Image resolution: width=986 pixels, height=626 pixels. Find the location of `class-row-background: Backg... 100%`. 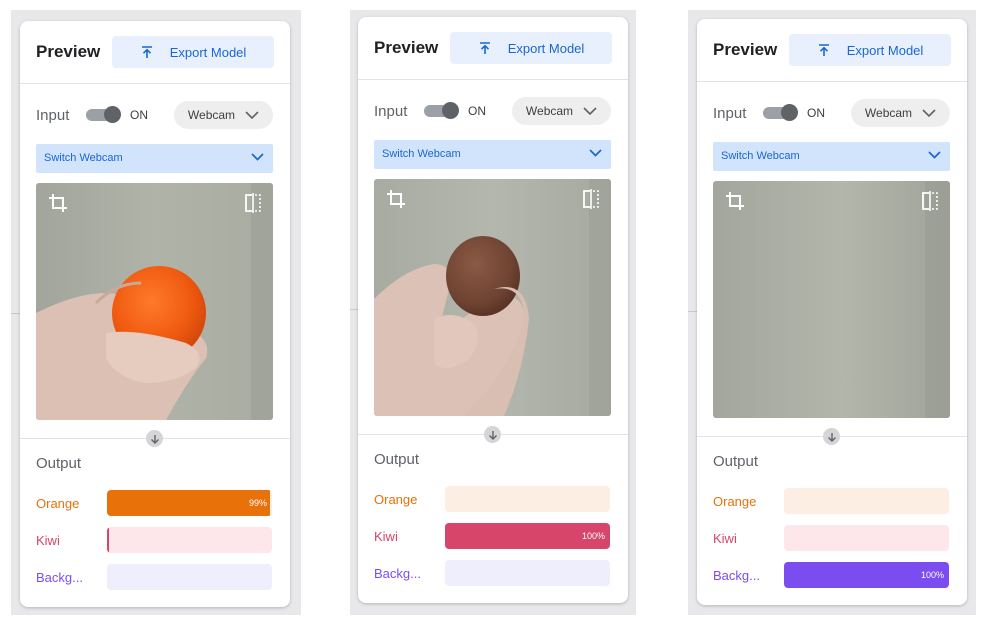

class-row-background: Backg... 100% is located at coordinates (832, 575).